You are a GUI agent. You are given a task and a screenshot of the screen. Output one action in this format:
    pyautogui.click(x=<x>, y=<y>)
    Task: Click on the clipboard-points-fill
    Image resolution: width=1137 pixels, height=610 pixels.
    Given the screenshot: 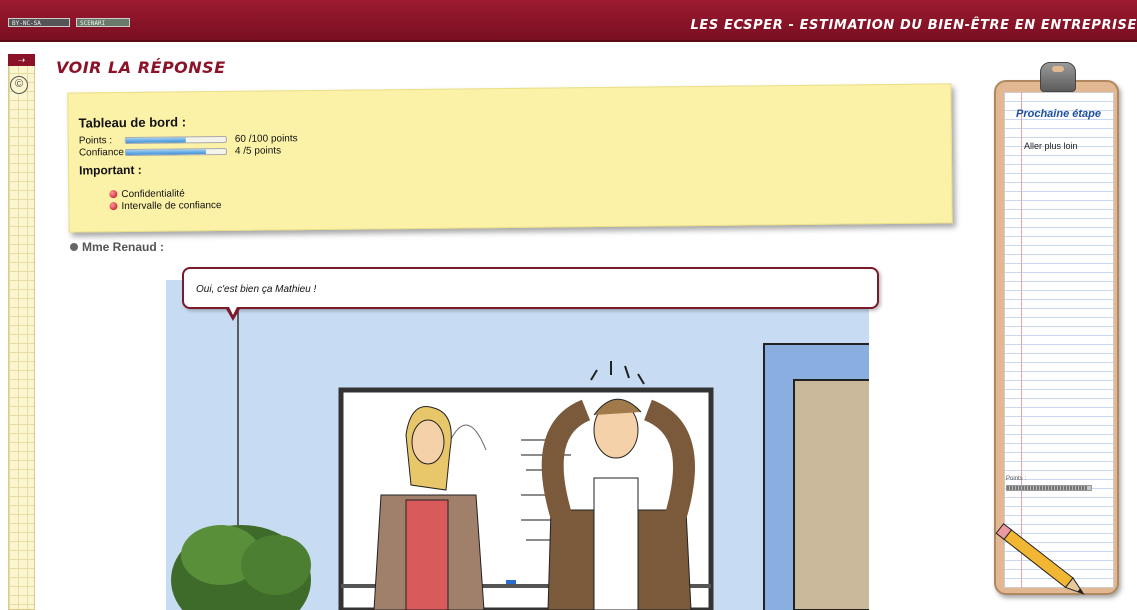 What is the action you would take?
    pyautogui.click(x=1047, y=488)
    